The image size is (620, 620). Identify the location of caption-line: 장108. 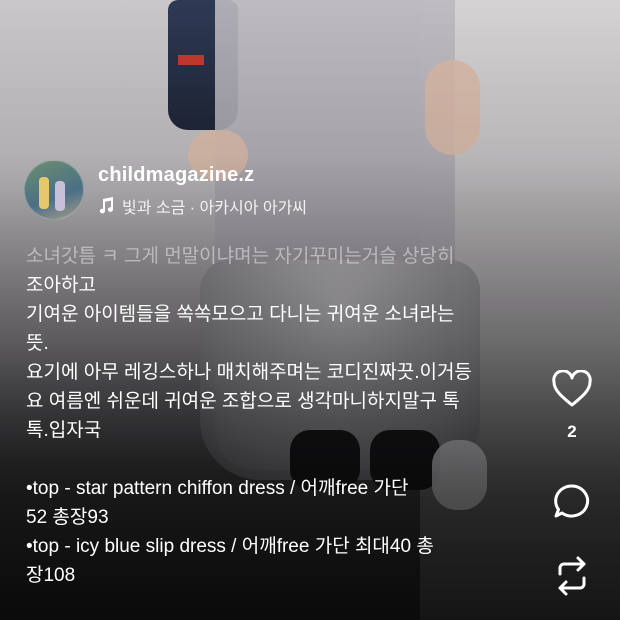
(51, 575).